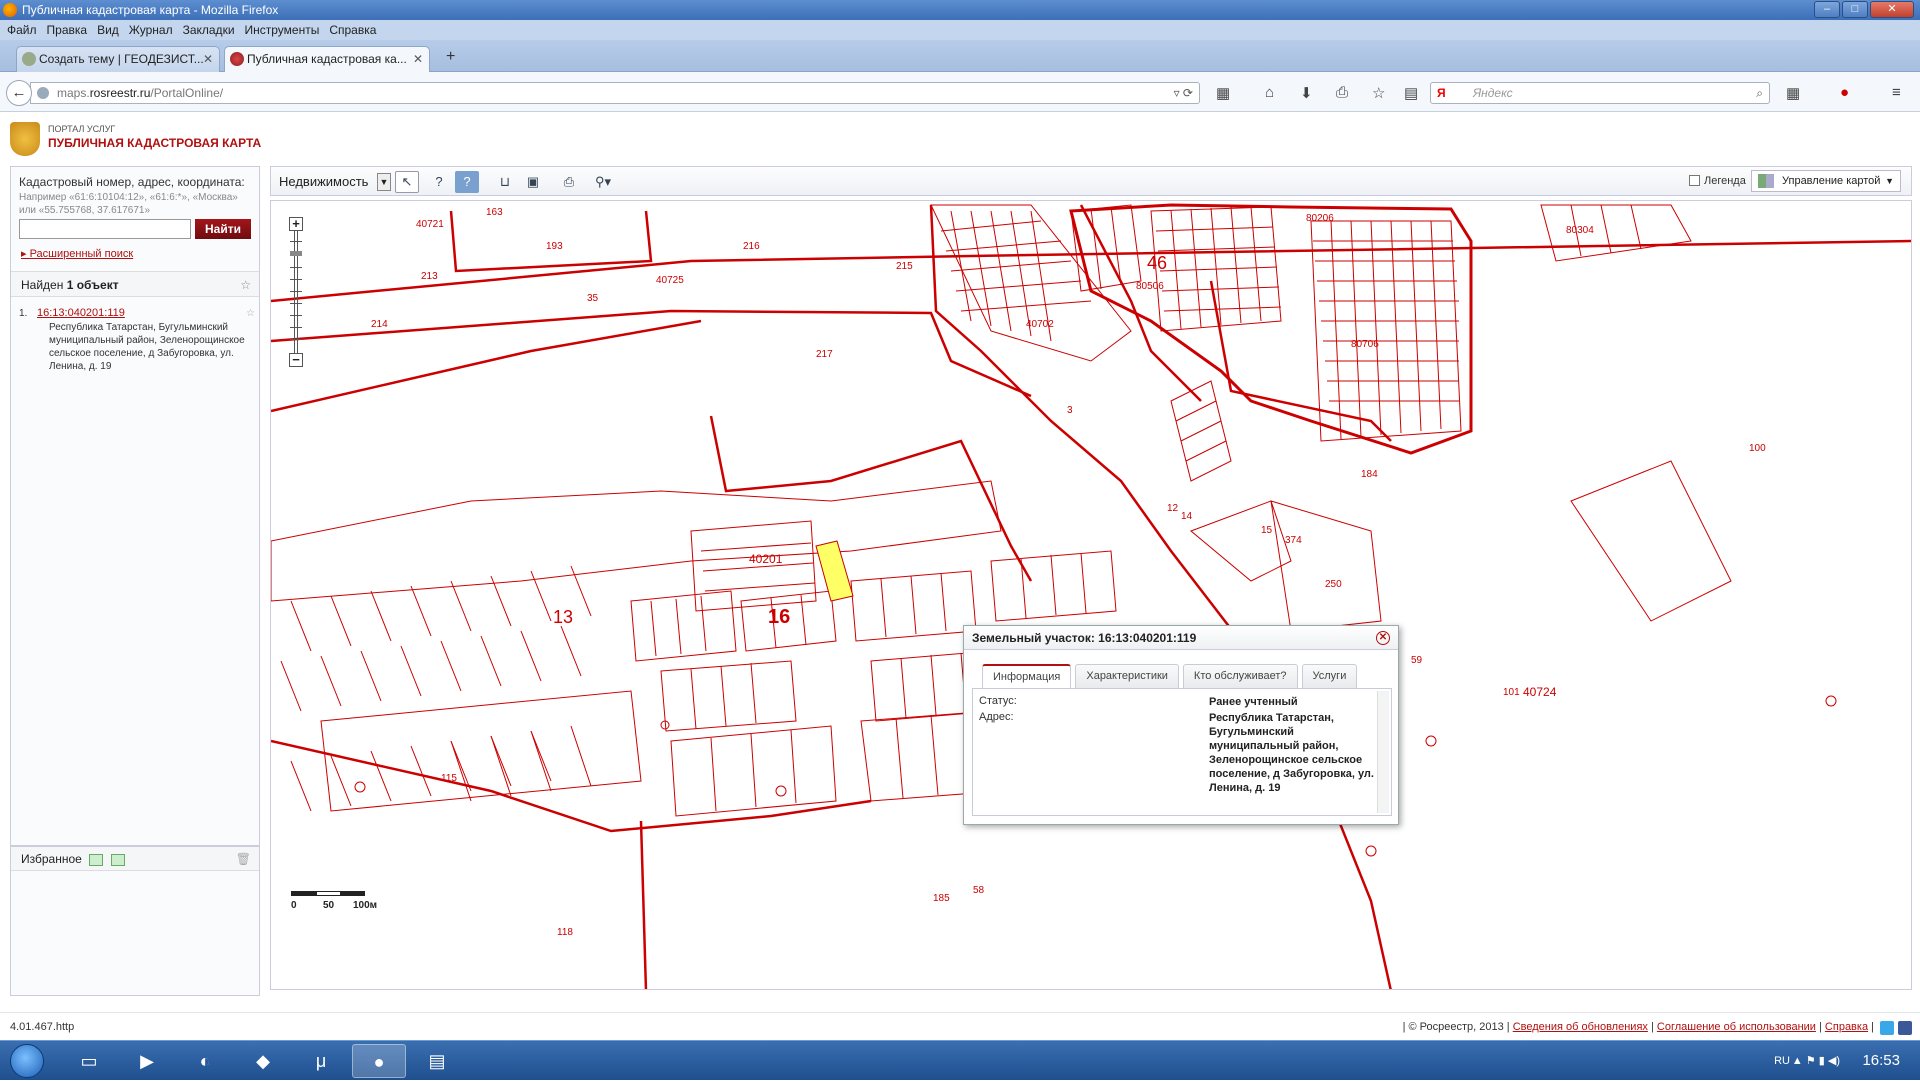  I want to click on menu-file: Файл, so click(24, 30).